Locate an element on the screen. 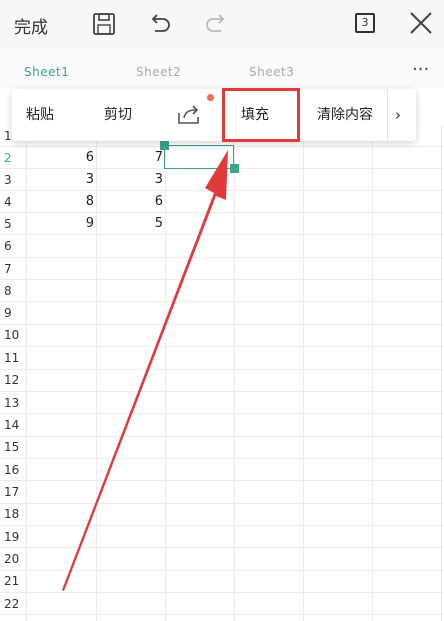 Image resolution: width=444 pixels, height=621 pixels. row-number: 22 is located at coordinates (14, 604).